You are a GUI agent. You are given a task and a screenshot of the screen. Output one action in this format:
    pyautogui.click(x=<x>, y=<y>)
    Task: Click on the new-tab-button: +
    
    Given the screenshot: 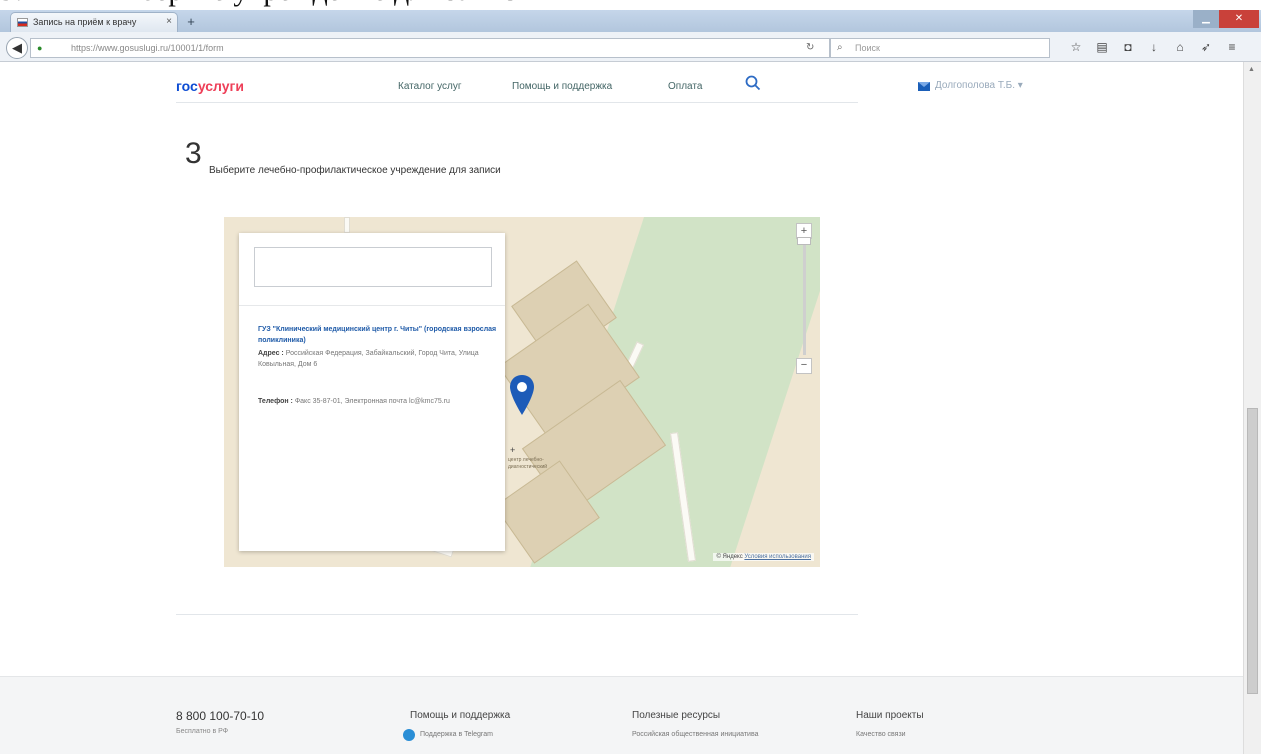 What is the action you would take?
    pyautogui.click(x=191, y=22)
    